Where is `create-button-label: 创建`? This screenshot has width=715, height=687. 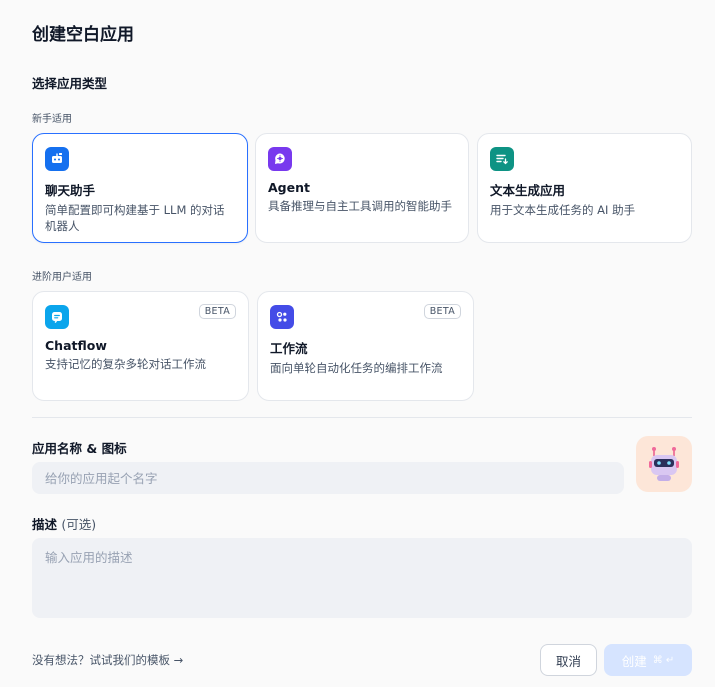 create-button-label: 创建 is located at coordinates (634, 661).